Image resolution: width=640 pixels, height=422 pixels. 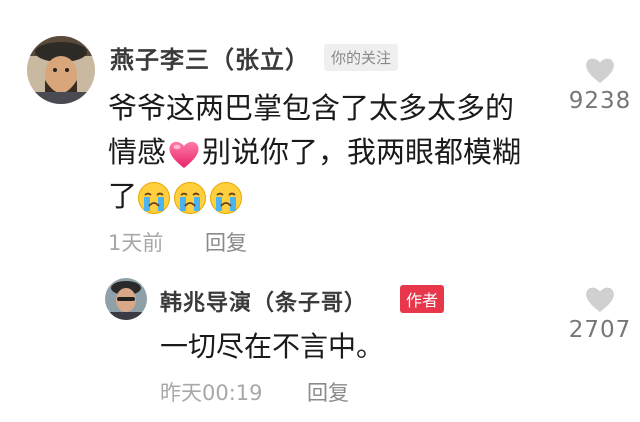 I want to click on comment-text: 一切尽在不言中。, so click(x=360, y=347).